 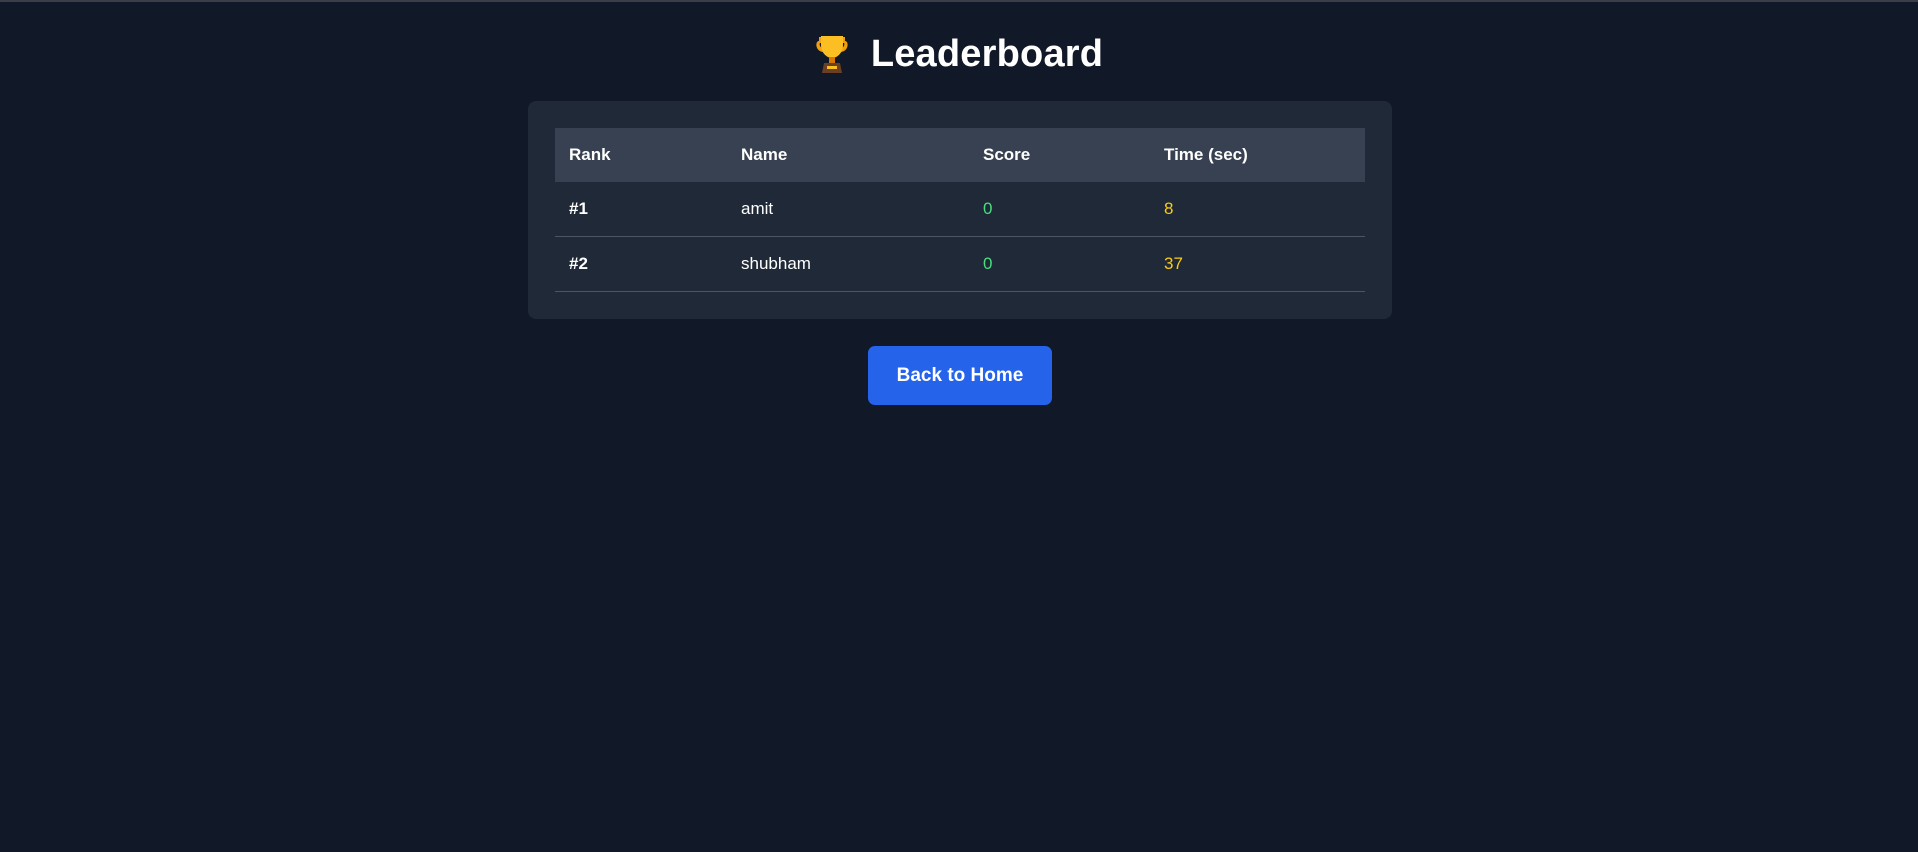 I want to click on column-header-time: Time (sec), so click(x=1206, y=154).